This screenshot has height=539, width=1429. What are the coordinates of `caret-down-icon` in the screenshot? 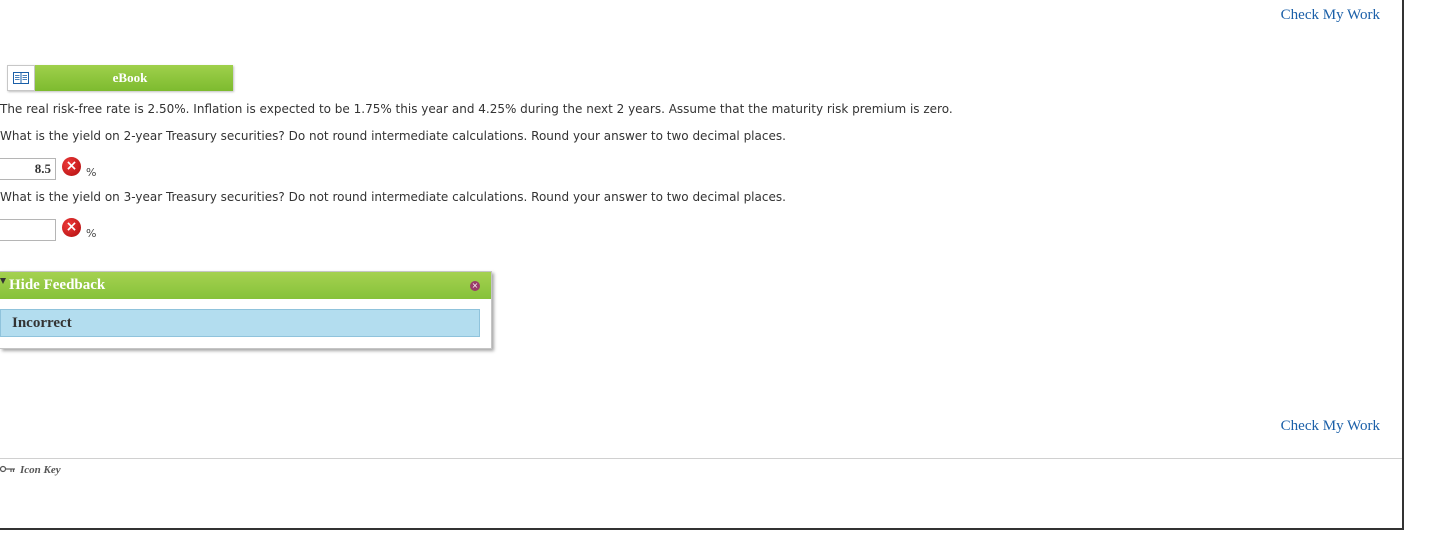 It's located at (3, 281).